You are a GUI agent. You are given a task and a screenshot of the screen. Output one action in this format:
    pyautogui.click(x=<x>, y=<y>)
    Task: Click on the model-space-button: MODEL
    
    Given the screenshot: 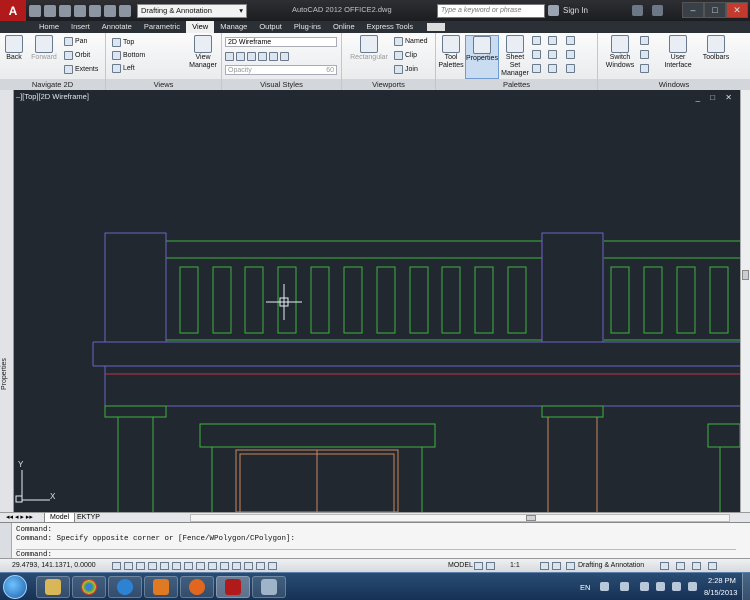 What is the action you would take?
    pyautogui.click(x=460, y=565)
    